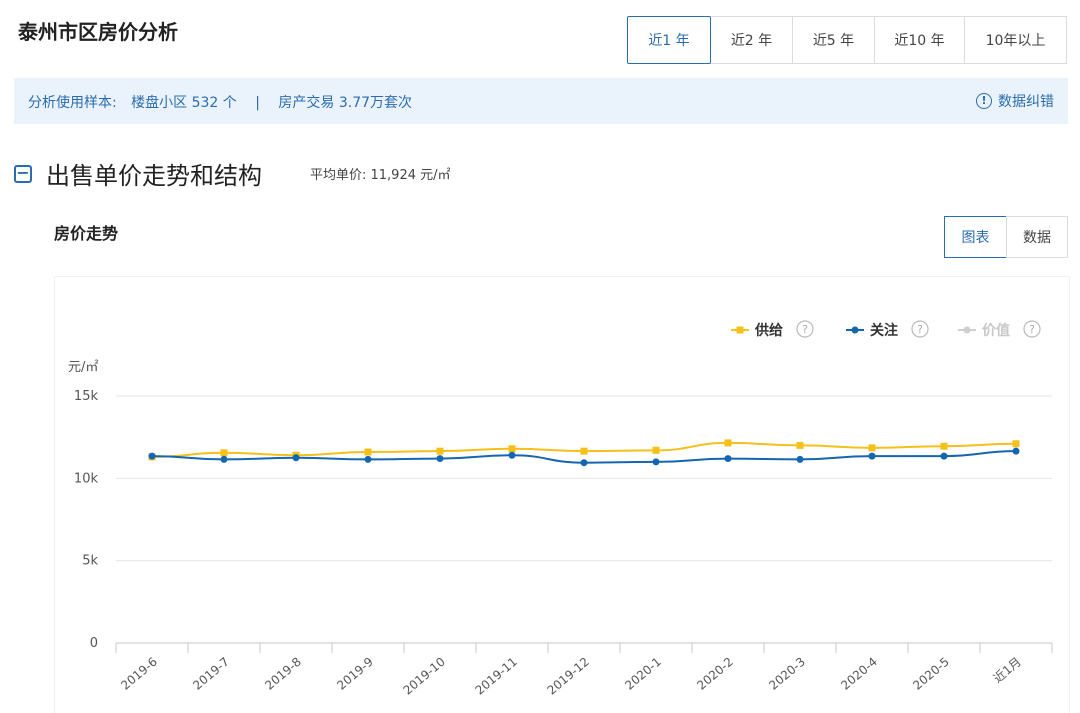  What do you see at coordinates (72, 103) in the screenshot?
I see `sample-label: 分析使用样本:` at bounding box center [72, 103].